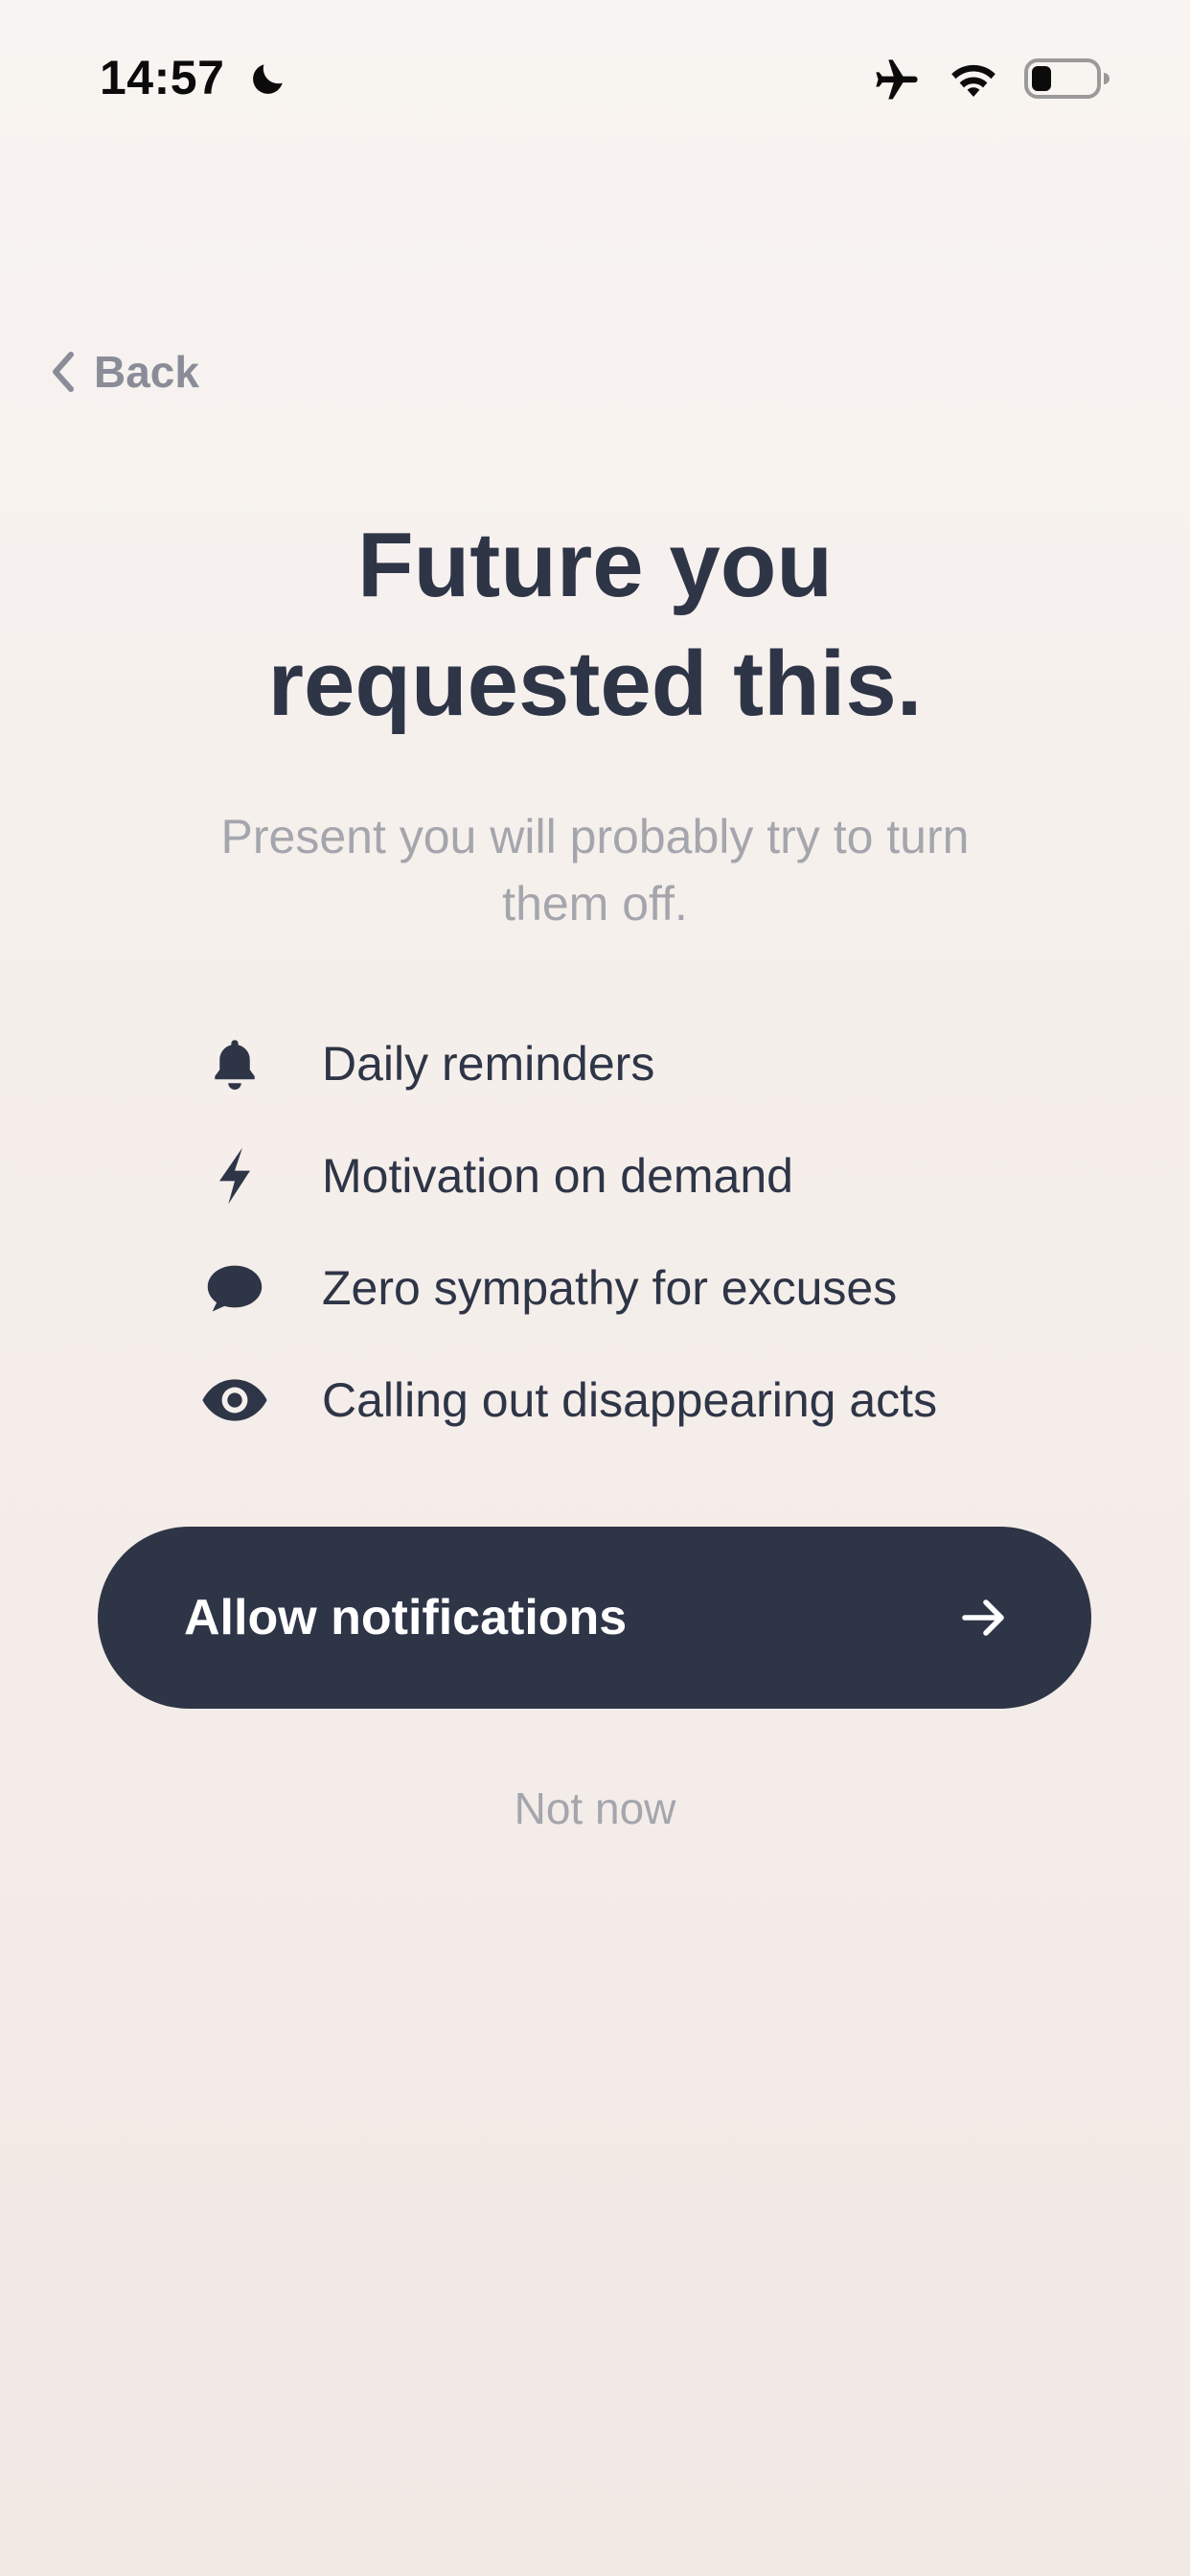  Describe the element at coordinates (1067, 78) in the screenshot. I see `battery-icon` at that location.